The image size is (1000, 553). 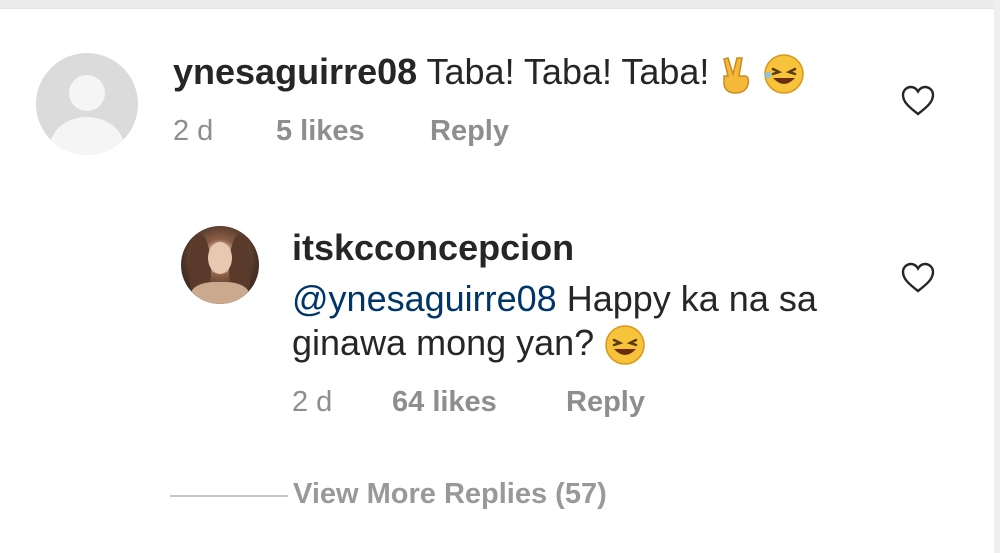 What do you see at coordinates (450, 494) in the screenshot?
I see `view-more-replies-button: View More Replies (57)` at bounding box center [450, 494].